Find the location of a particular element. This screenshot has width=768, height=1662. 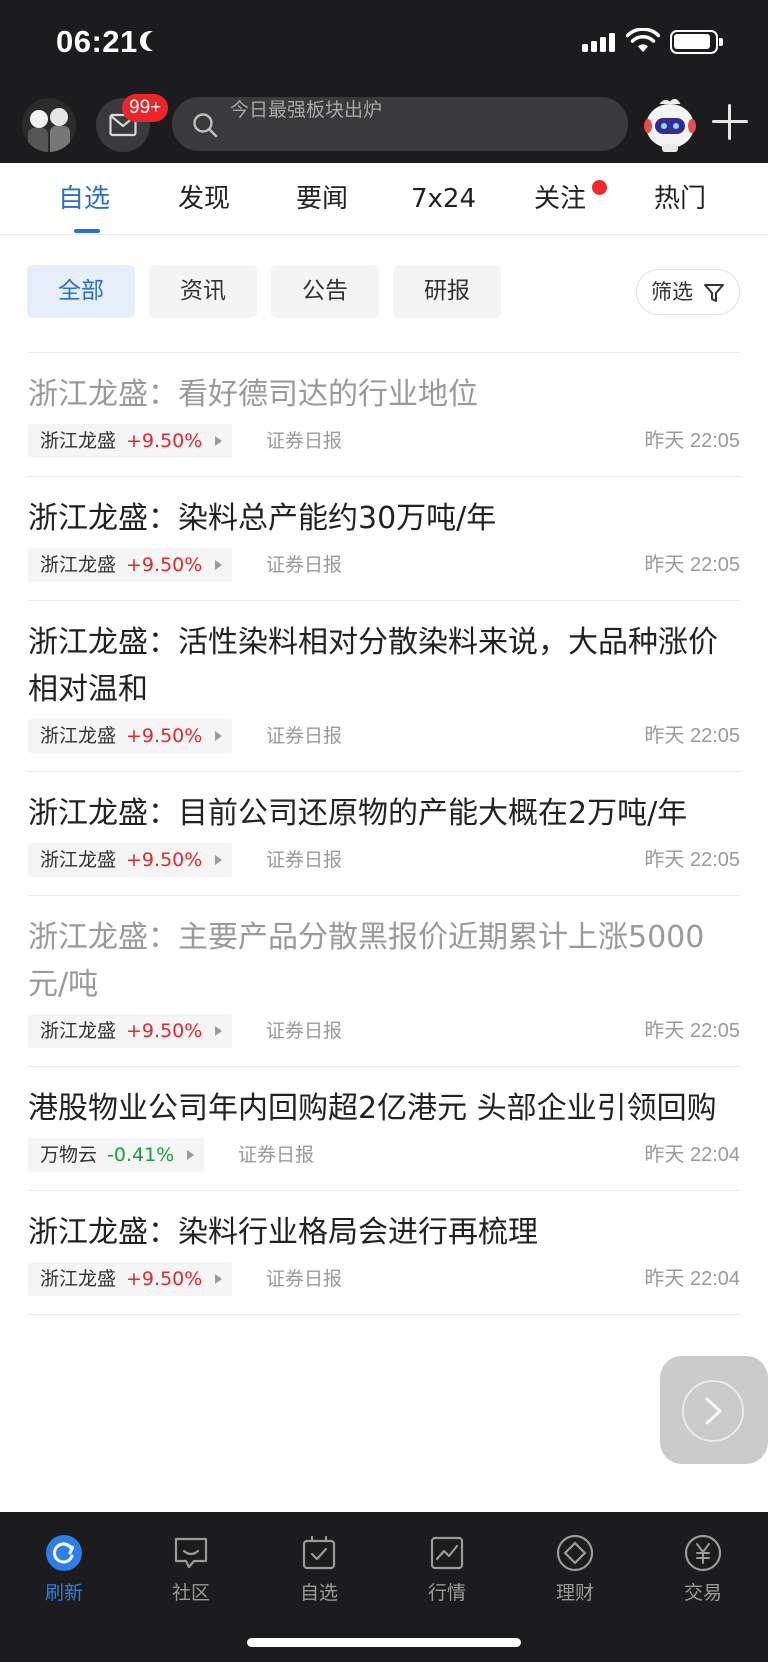

bottom-tab-label: 刷新 is located at coordinates (63, 1593).